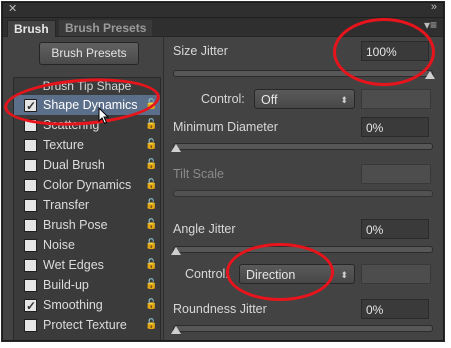 The width and height of the screenshot is (451, 348). I want to click on roundness-jitter-label: Roundness Jitter, so click(220, 309).